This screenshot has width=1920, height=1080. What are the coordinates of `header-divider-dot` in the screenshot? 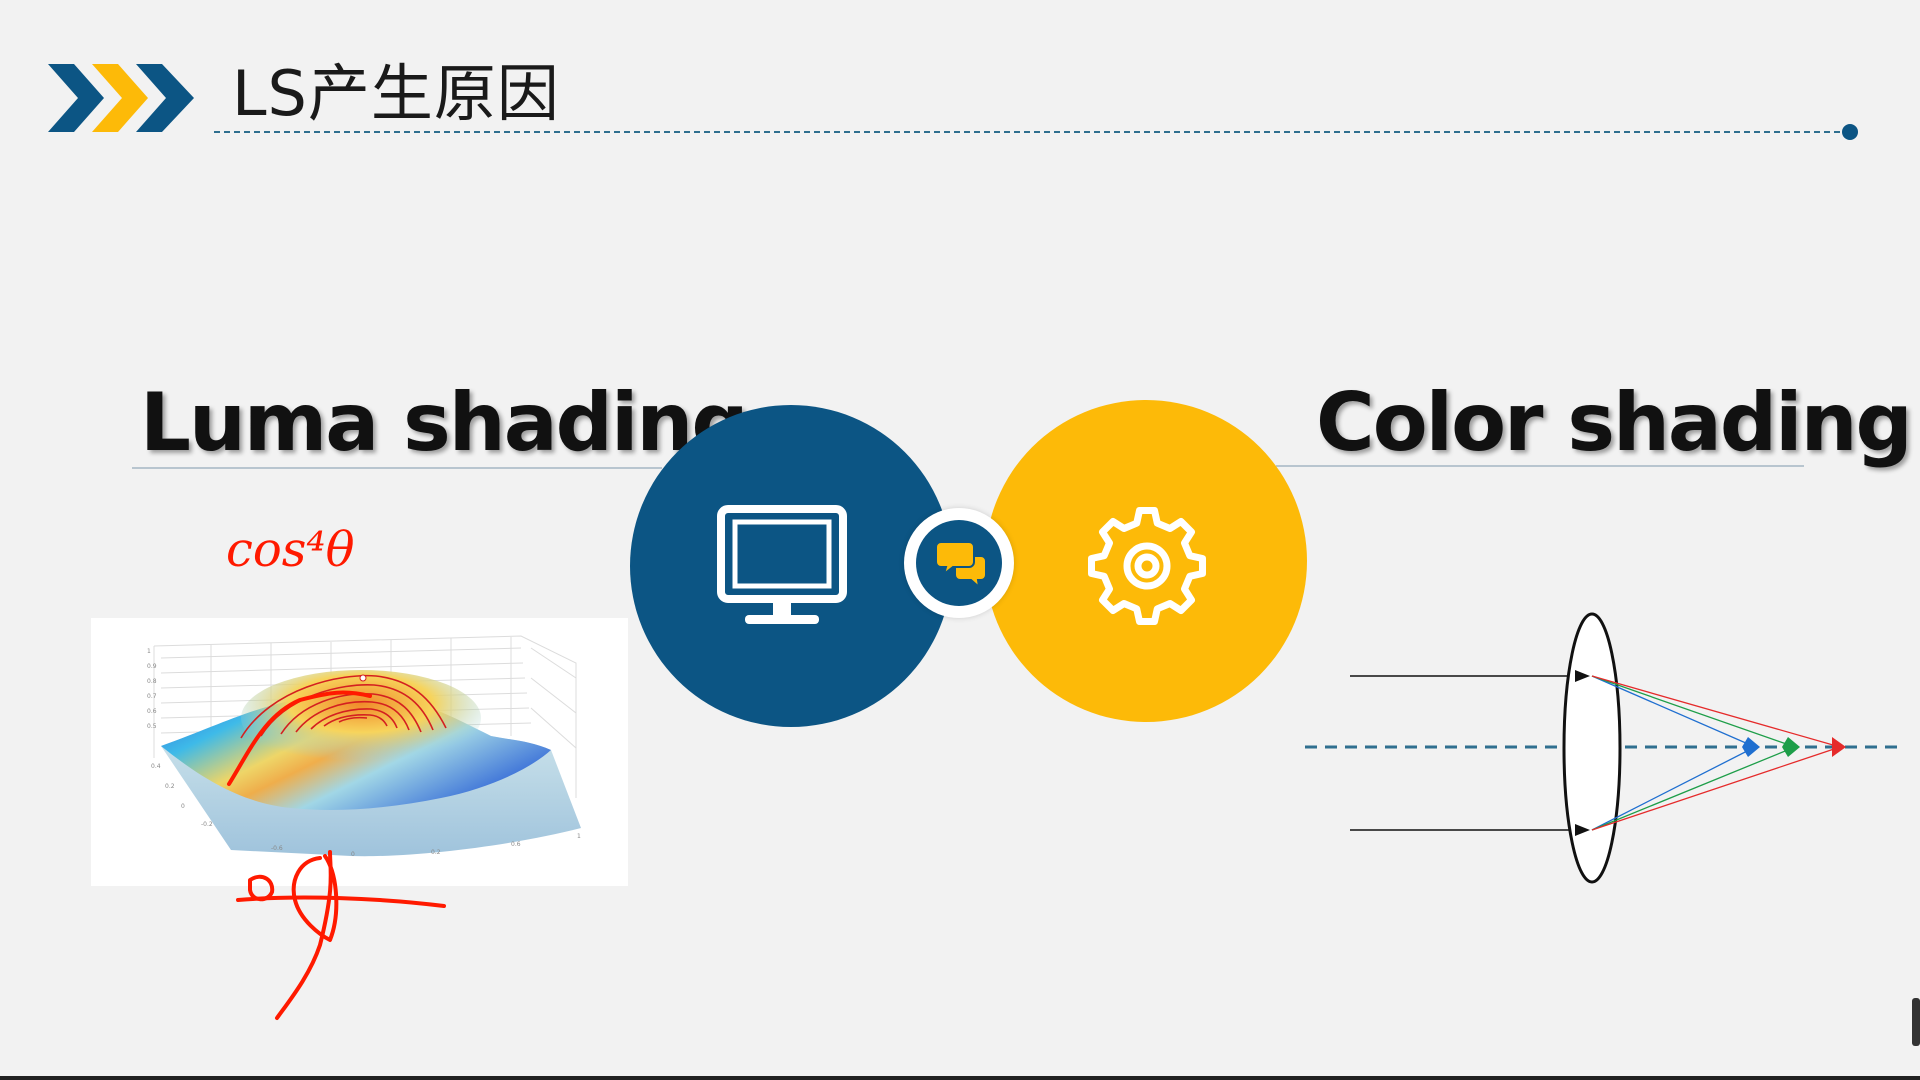 It's located at (1850, 132).